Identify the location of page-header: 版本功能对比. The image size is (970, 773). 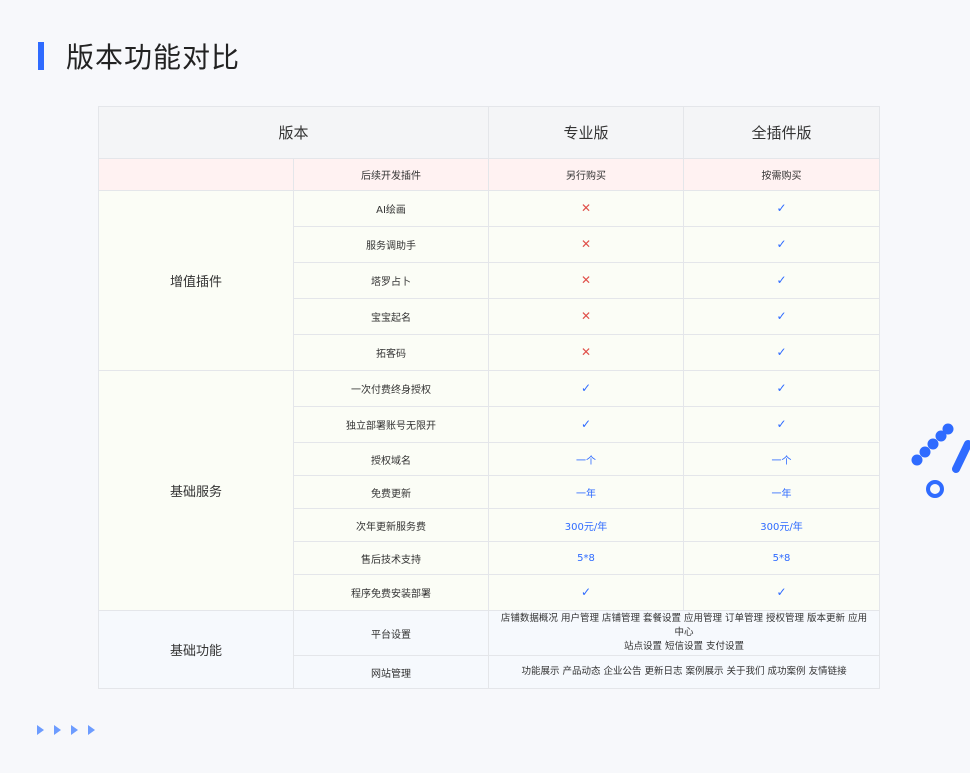
(139, 56).